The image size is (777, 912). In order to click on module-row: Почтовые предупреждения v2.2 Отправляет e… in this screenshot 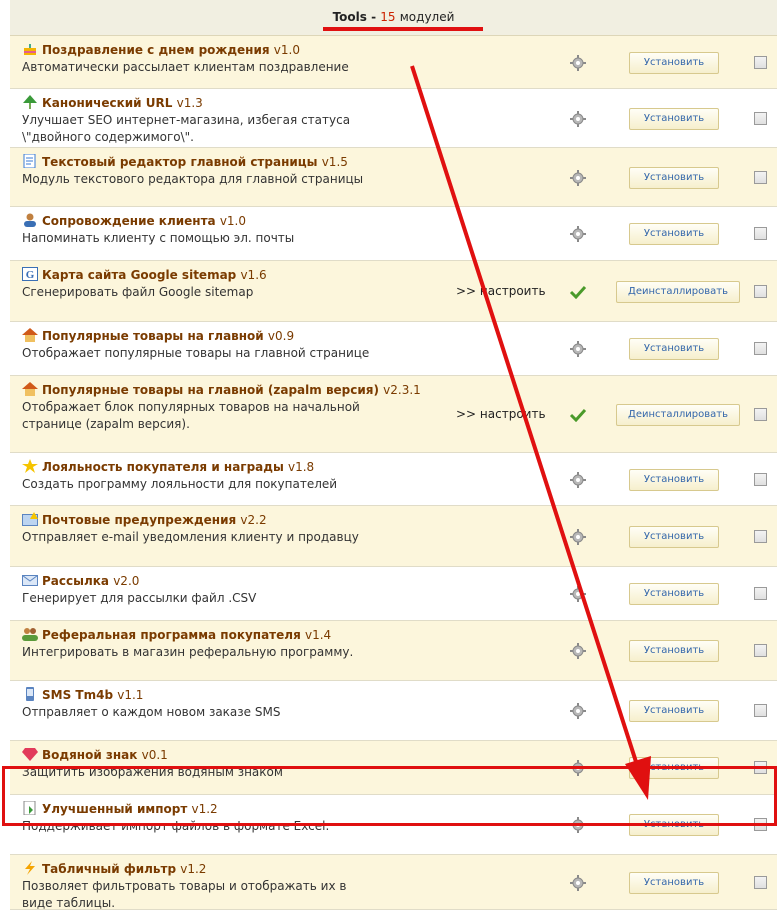, I will do `click(393, 536)`.